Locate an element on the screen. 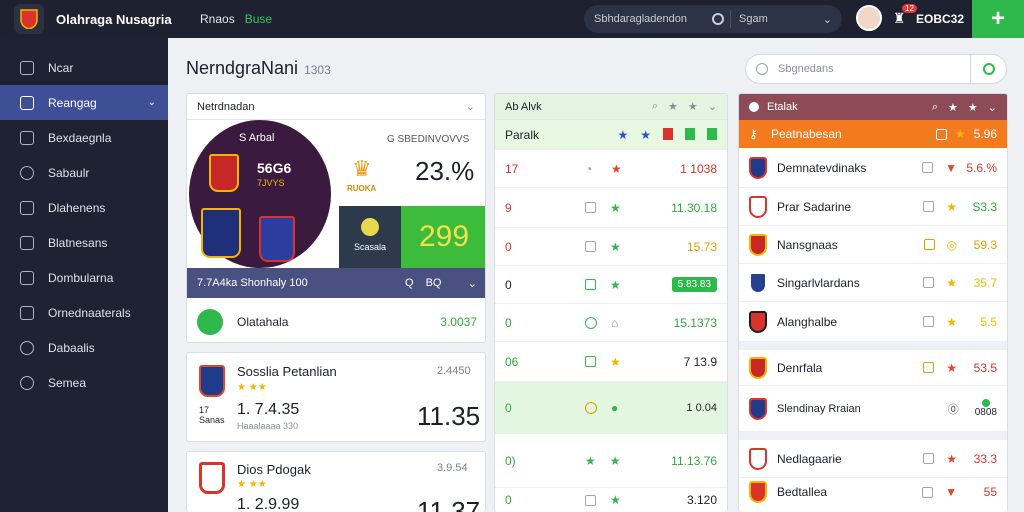 The height and width of the screenshot is (512, 1024). match-card: Dios Pdogak ★ ★★ 3.9.54 1. 2.9.99 11.37 is located at coordinates (336, 481).